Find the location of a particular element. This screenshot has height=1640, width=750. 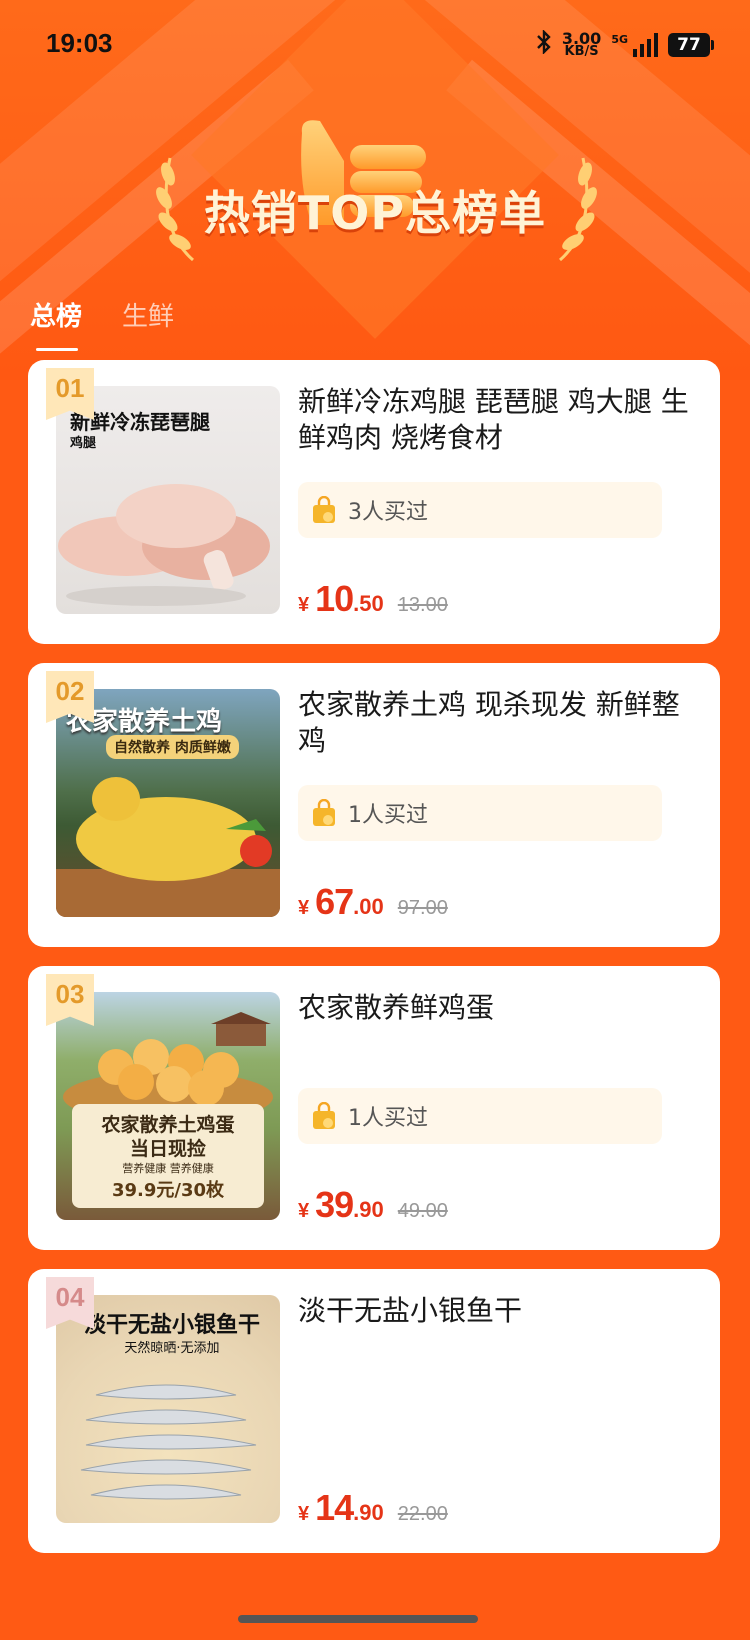

buyers-count: 3人买过 is located at coordinates (480, 510).